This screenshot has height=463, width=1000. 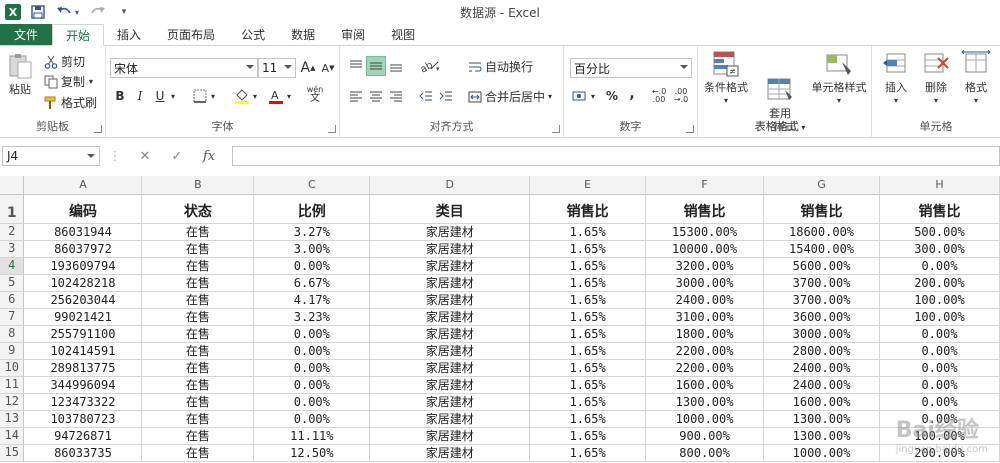 What do you see at coordinates (289, 96) in the screenshot?
I see `font-color-dropdown-icon: ▾` at bounding box center [289, 96].